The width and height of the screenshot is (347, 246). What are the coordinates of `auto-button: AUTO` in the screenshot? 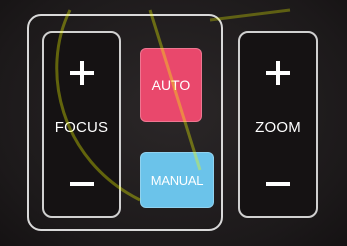 It's located at (171, 85).